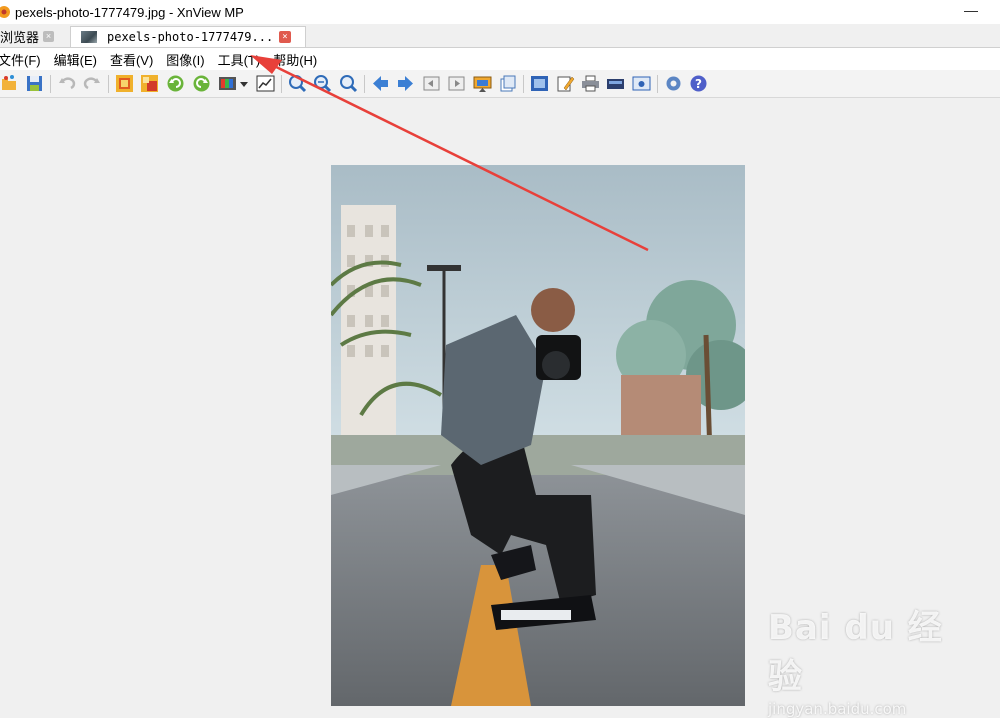  I want to click on next-icon, so click(405, 83).